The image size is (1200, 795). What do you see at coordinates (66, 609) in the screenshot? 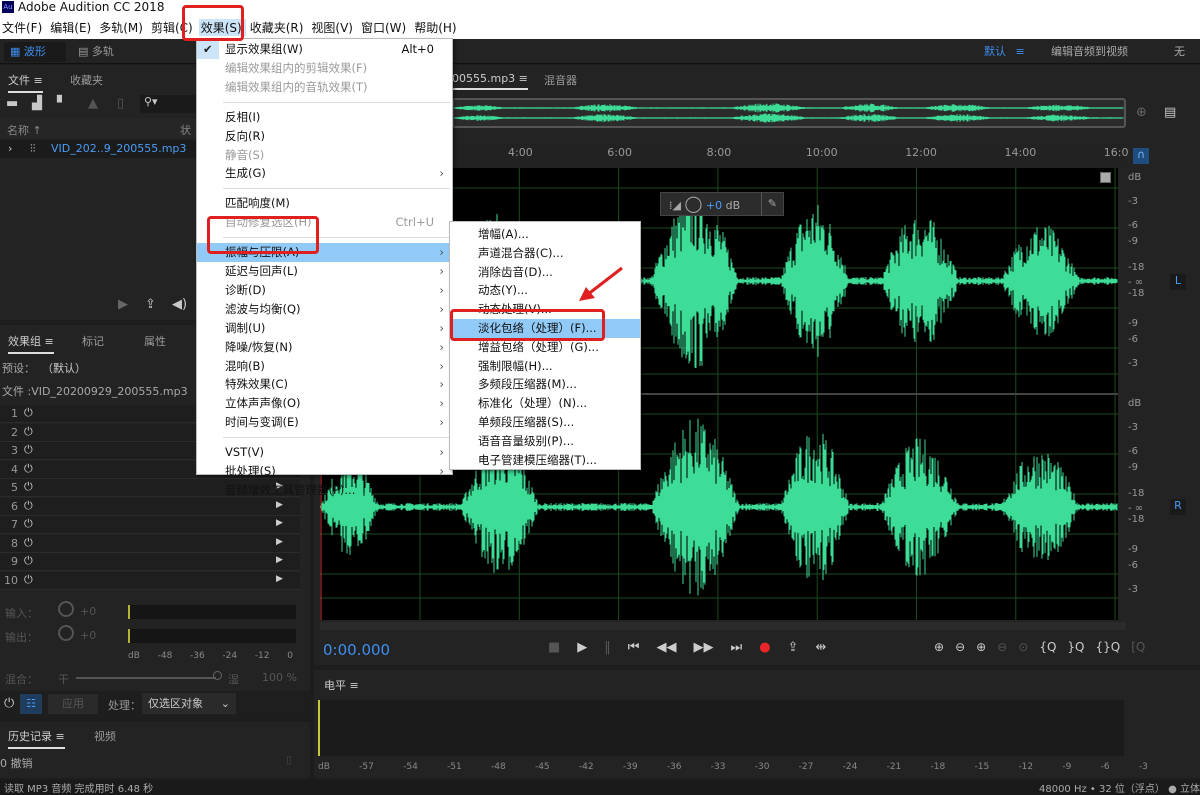
I see `input-gain-knob` at bounding box center [66, 609].